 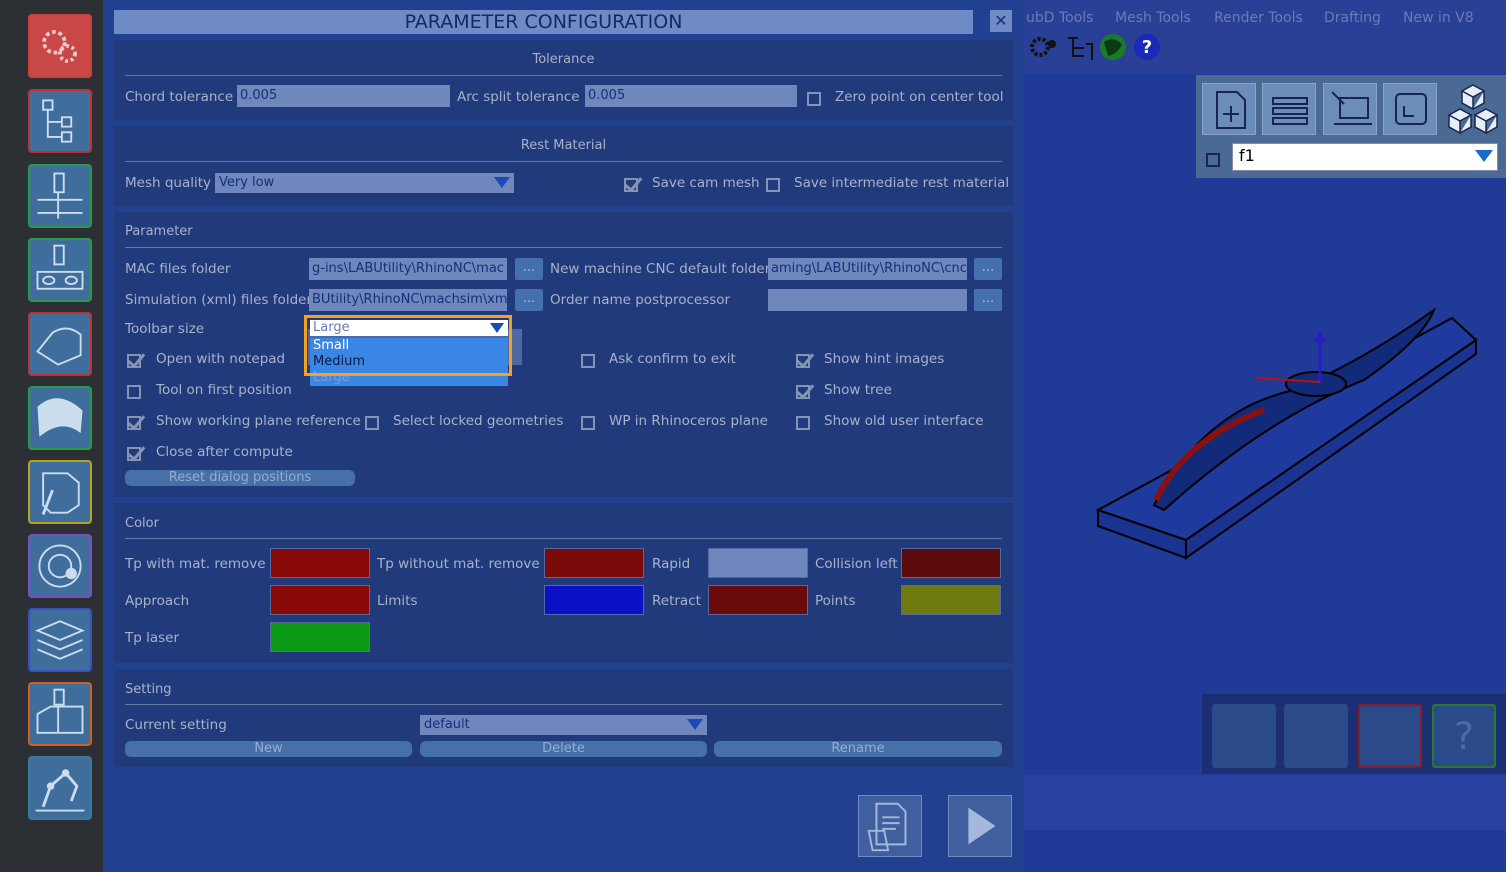 What do you see at coordinates (1229, 109) in the screenshot?
I see `new-document-icon` at bounding box center [1229, 109].